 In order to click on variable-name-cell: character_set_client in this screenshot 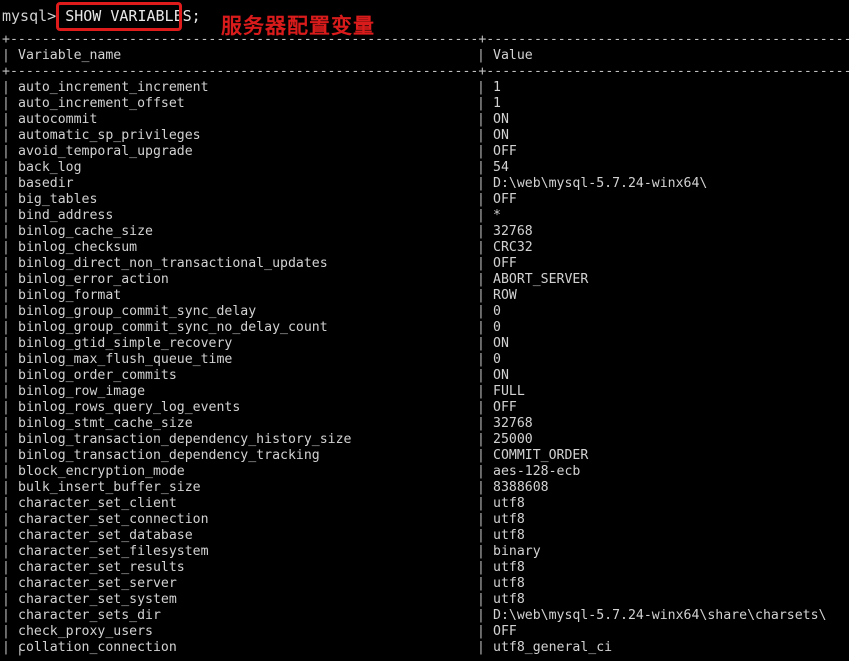, I will do `click(97, 503)`.